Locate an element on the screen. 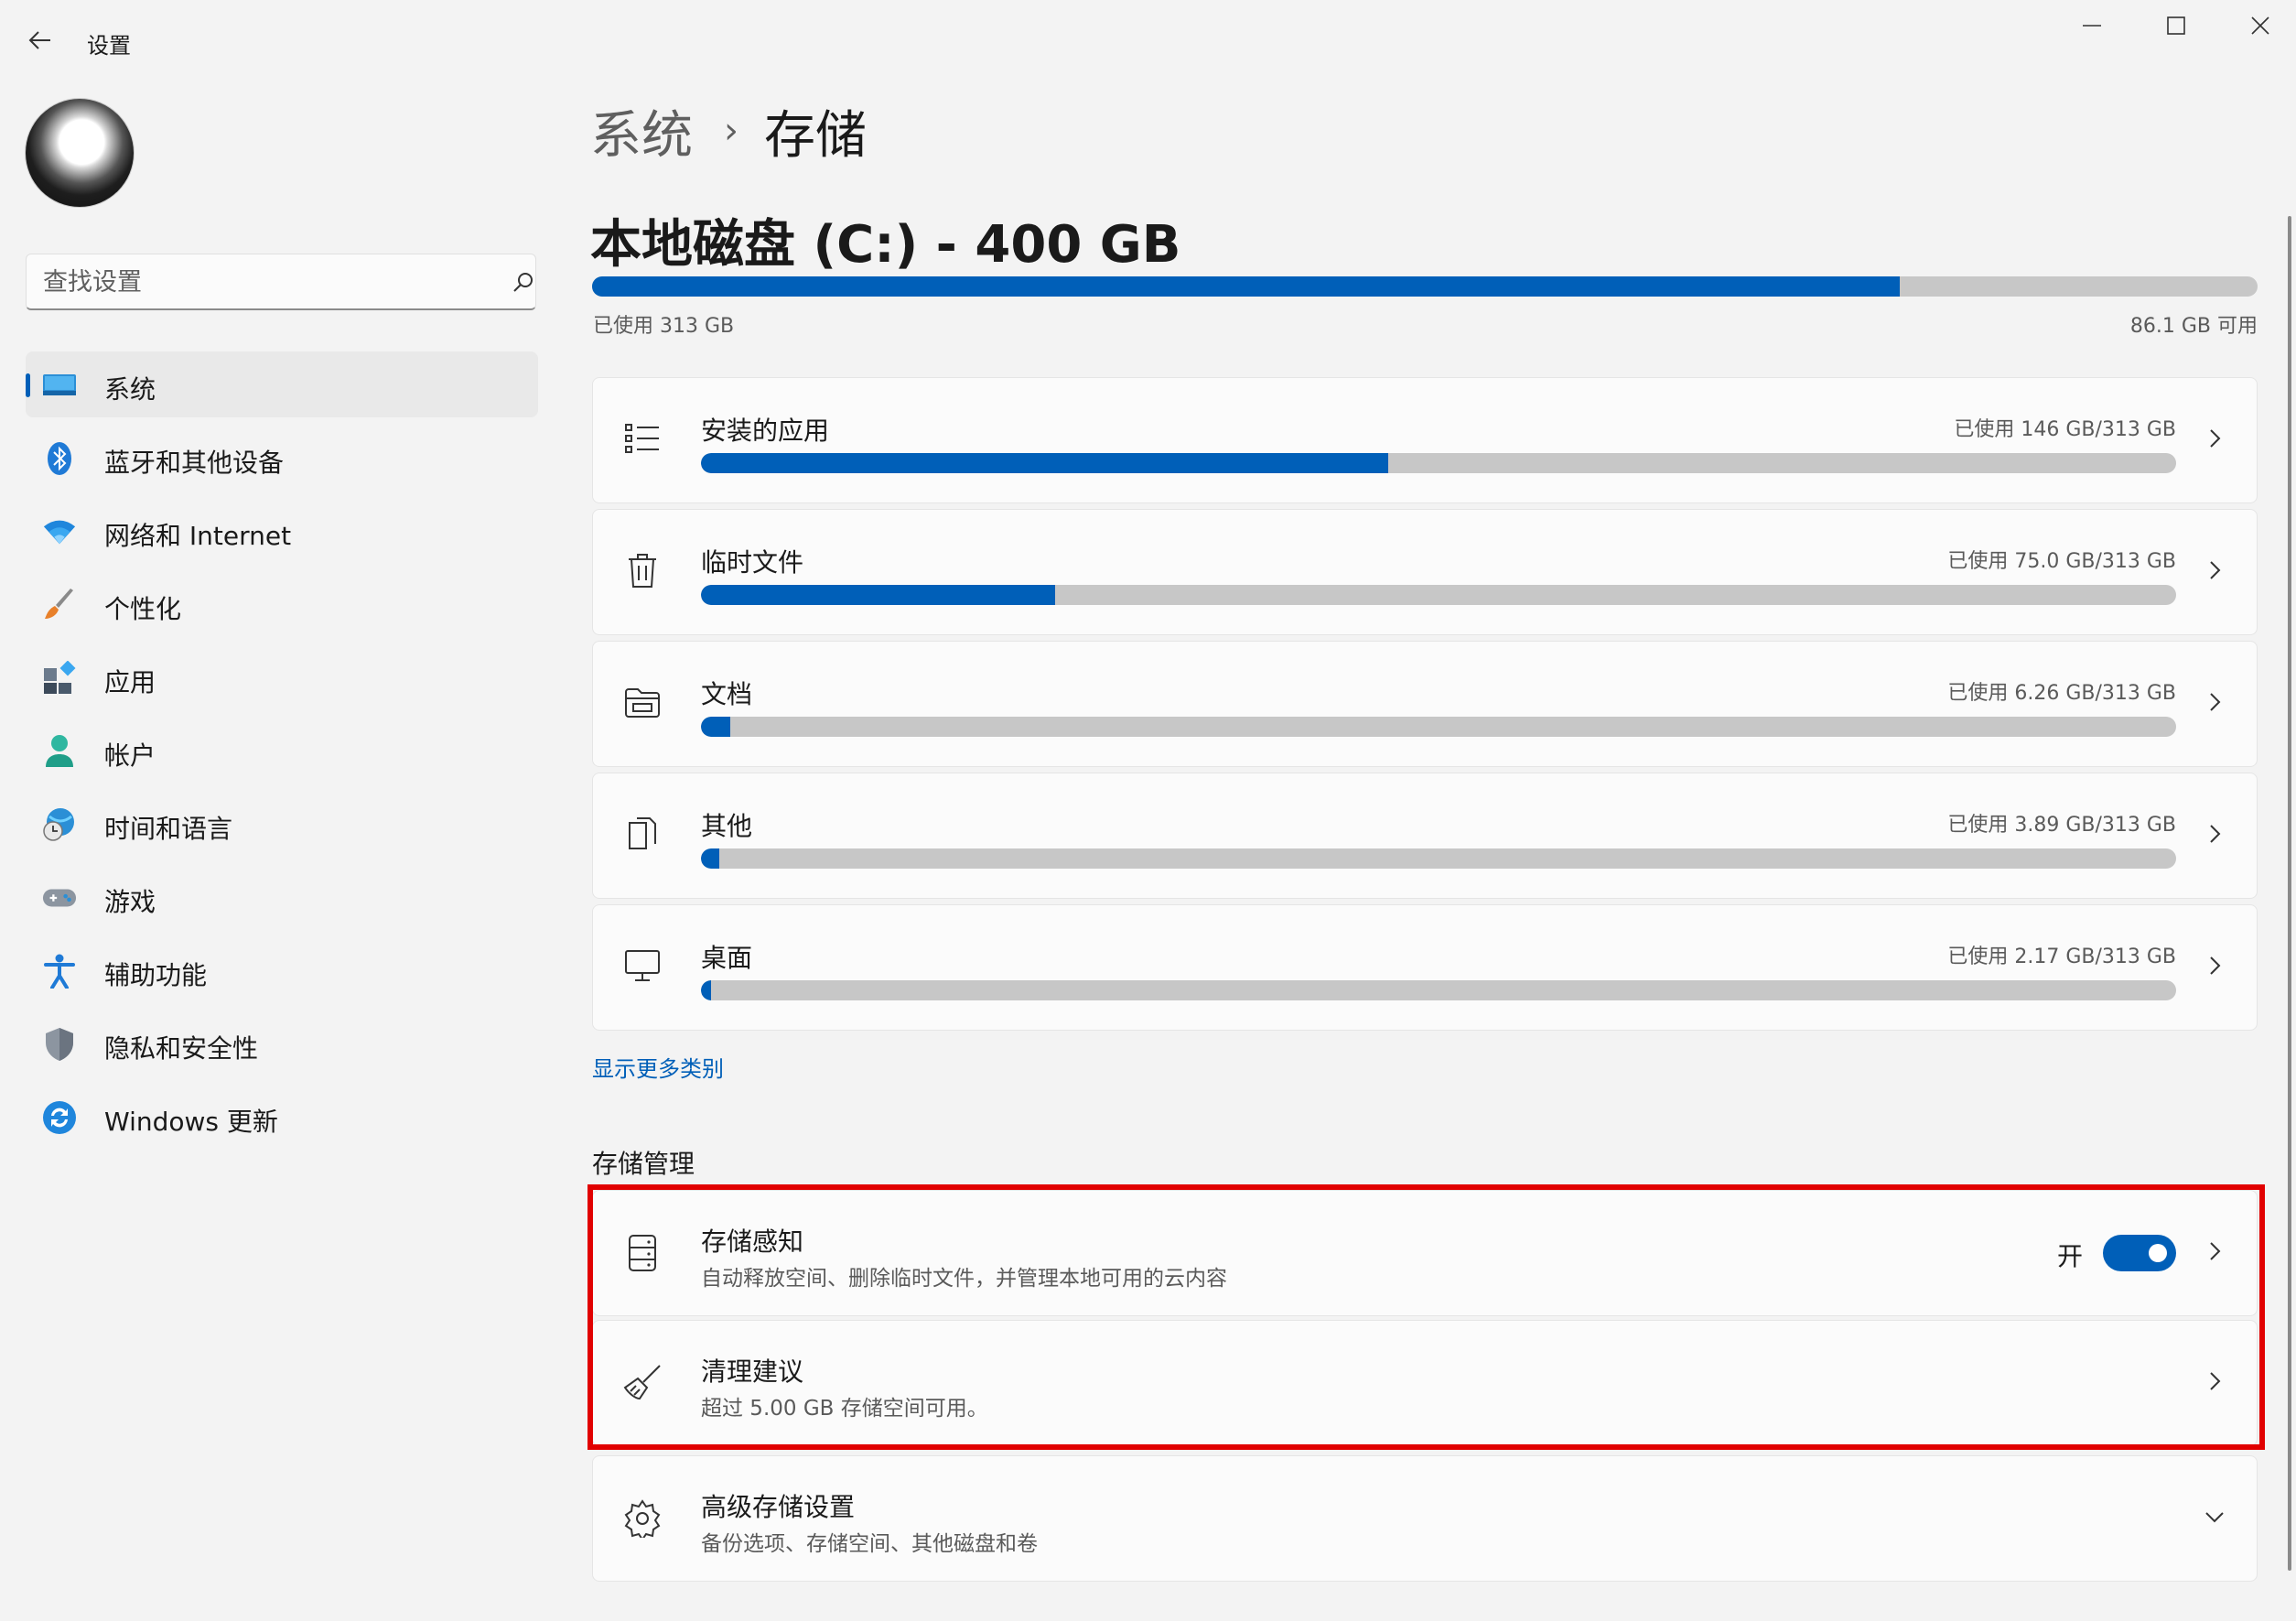 The width and height of the screenshot is (2296, 1621). category-usage: 已使用 2.17 GB/313 GB is located at coordinates (2062, 957).